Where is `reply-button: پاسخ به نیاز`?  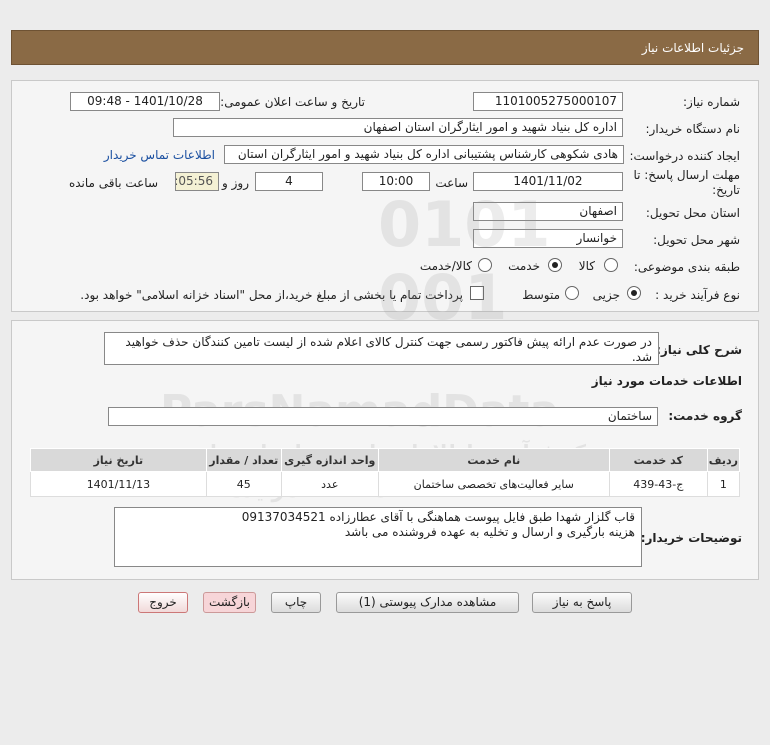 reply-button: پاسخ به نیاز is located at coordinates (582, 602).